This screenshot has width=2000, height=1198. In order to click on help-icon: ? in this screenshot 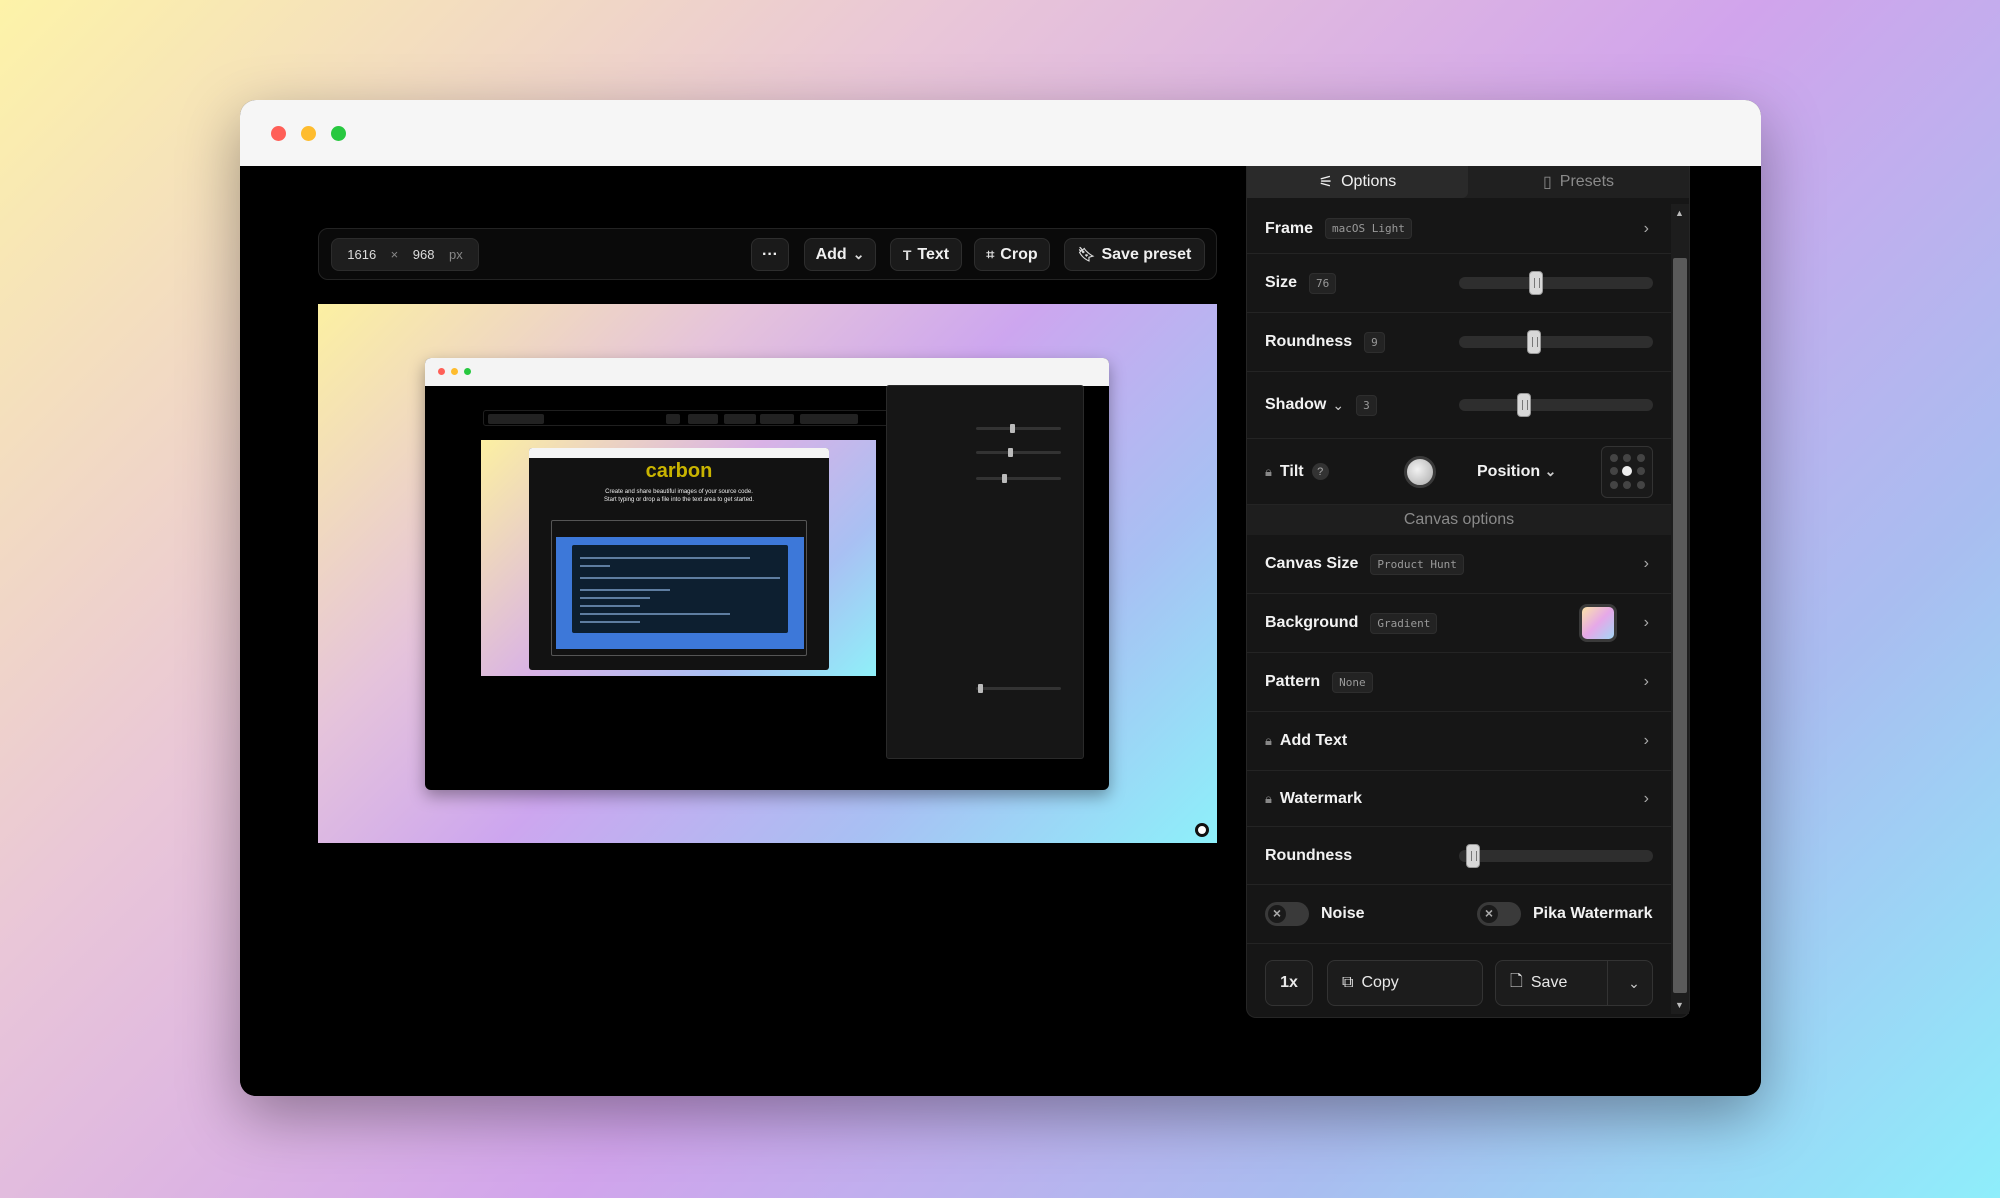, I will do `click(1320, 471)`.